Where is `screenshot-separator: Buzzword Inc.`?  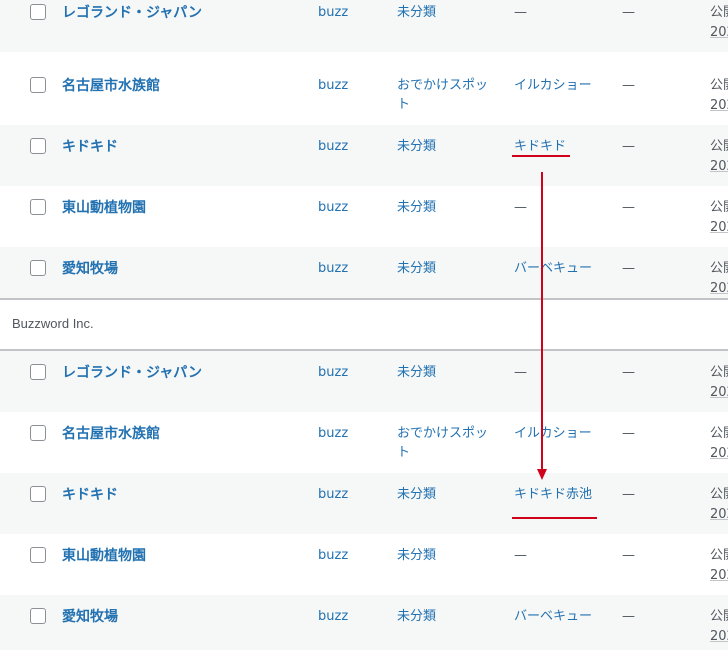
screenshot-separator: Buzzword Inc. is located at coordinates (364, 324).